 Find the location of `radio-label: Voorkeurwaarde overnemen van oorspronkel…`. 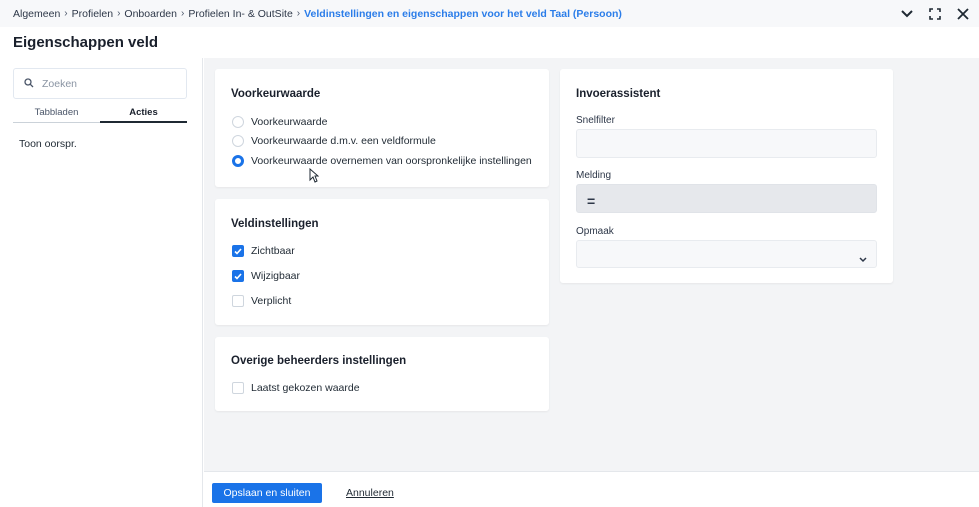

radio-label: Voorkeurwaarde overnemen van oorspronkel… is located at coordinates (391, 161).